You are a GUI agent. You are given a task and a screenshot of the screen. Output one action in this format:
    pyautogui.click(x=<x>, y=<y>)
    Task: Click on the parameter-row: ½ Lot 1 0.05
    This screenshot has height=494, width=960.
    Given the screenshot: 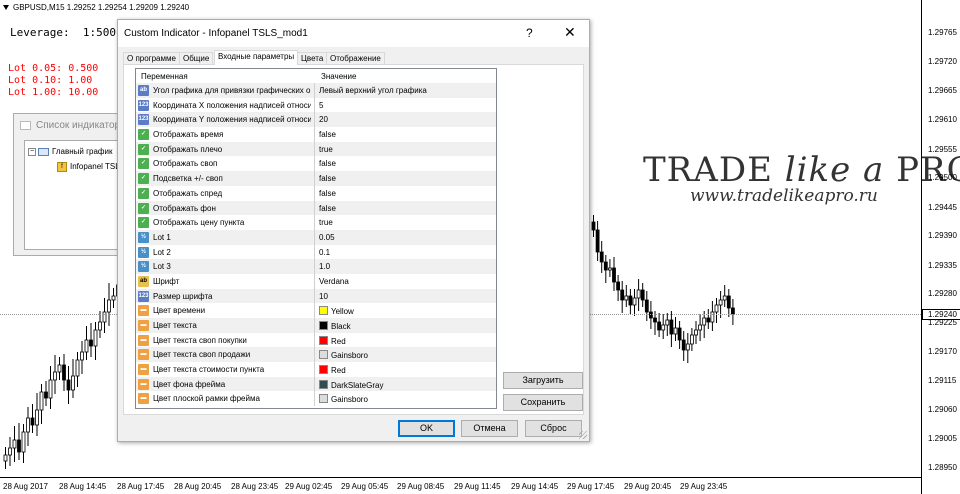 What is the action you would take?
    pyautogui.click(x=316, y=237)
    